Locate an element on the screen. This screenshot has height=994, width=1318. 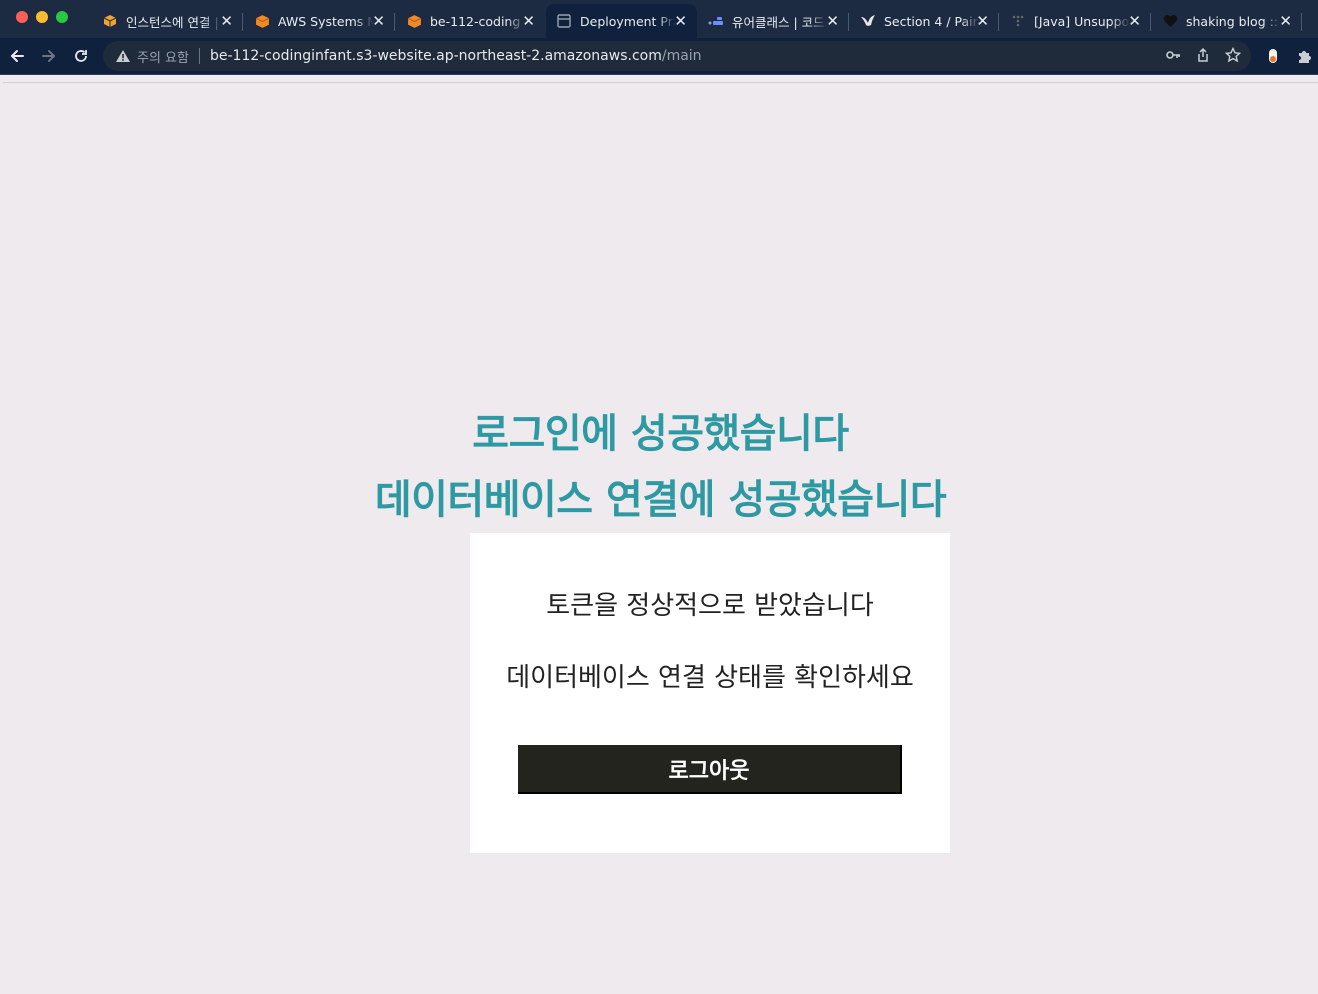
share-icon is located at coordinates (1203, 55).